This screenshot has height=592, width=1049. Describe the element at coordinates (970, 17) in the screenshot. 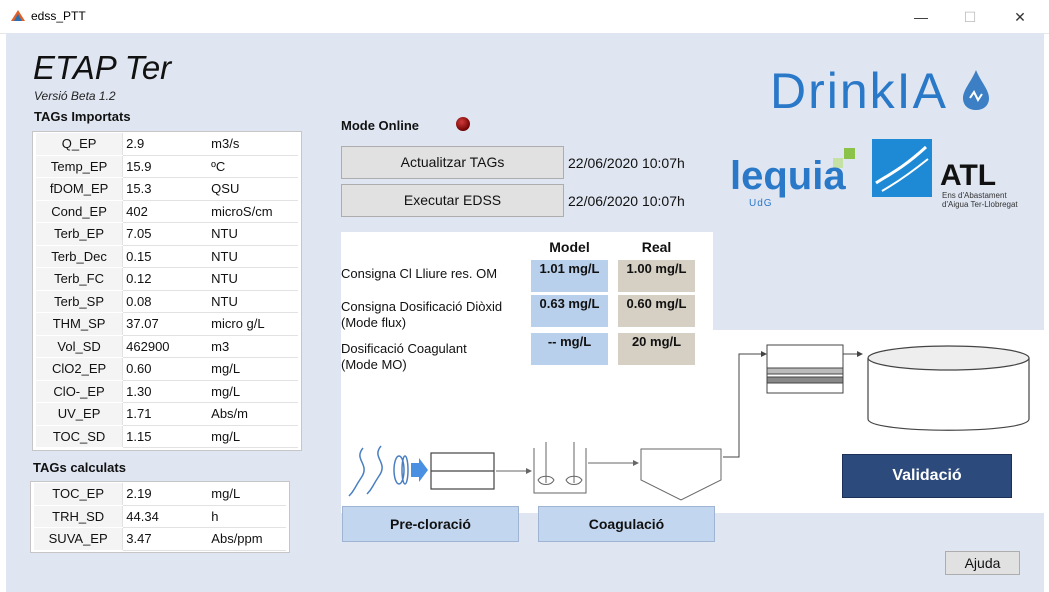

I see `maximize-button: ☐` at that location.